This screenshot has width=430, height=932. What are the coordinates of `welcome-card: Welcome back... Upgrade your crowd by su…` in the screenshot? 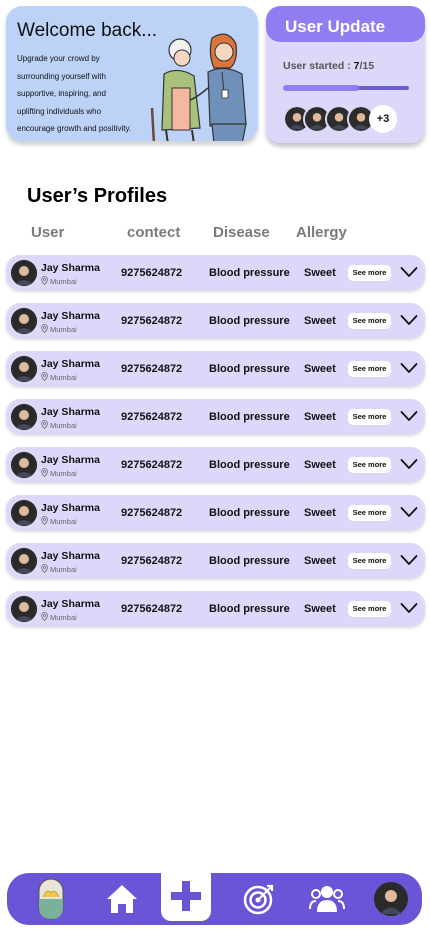 It's located at (132, 73).